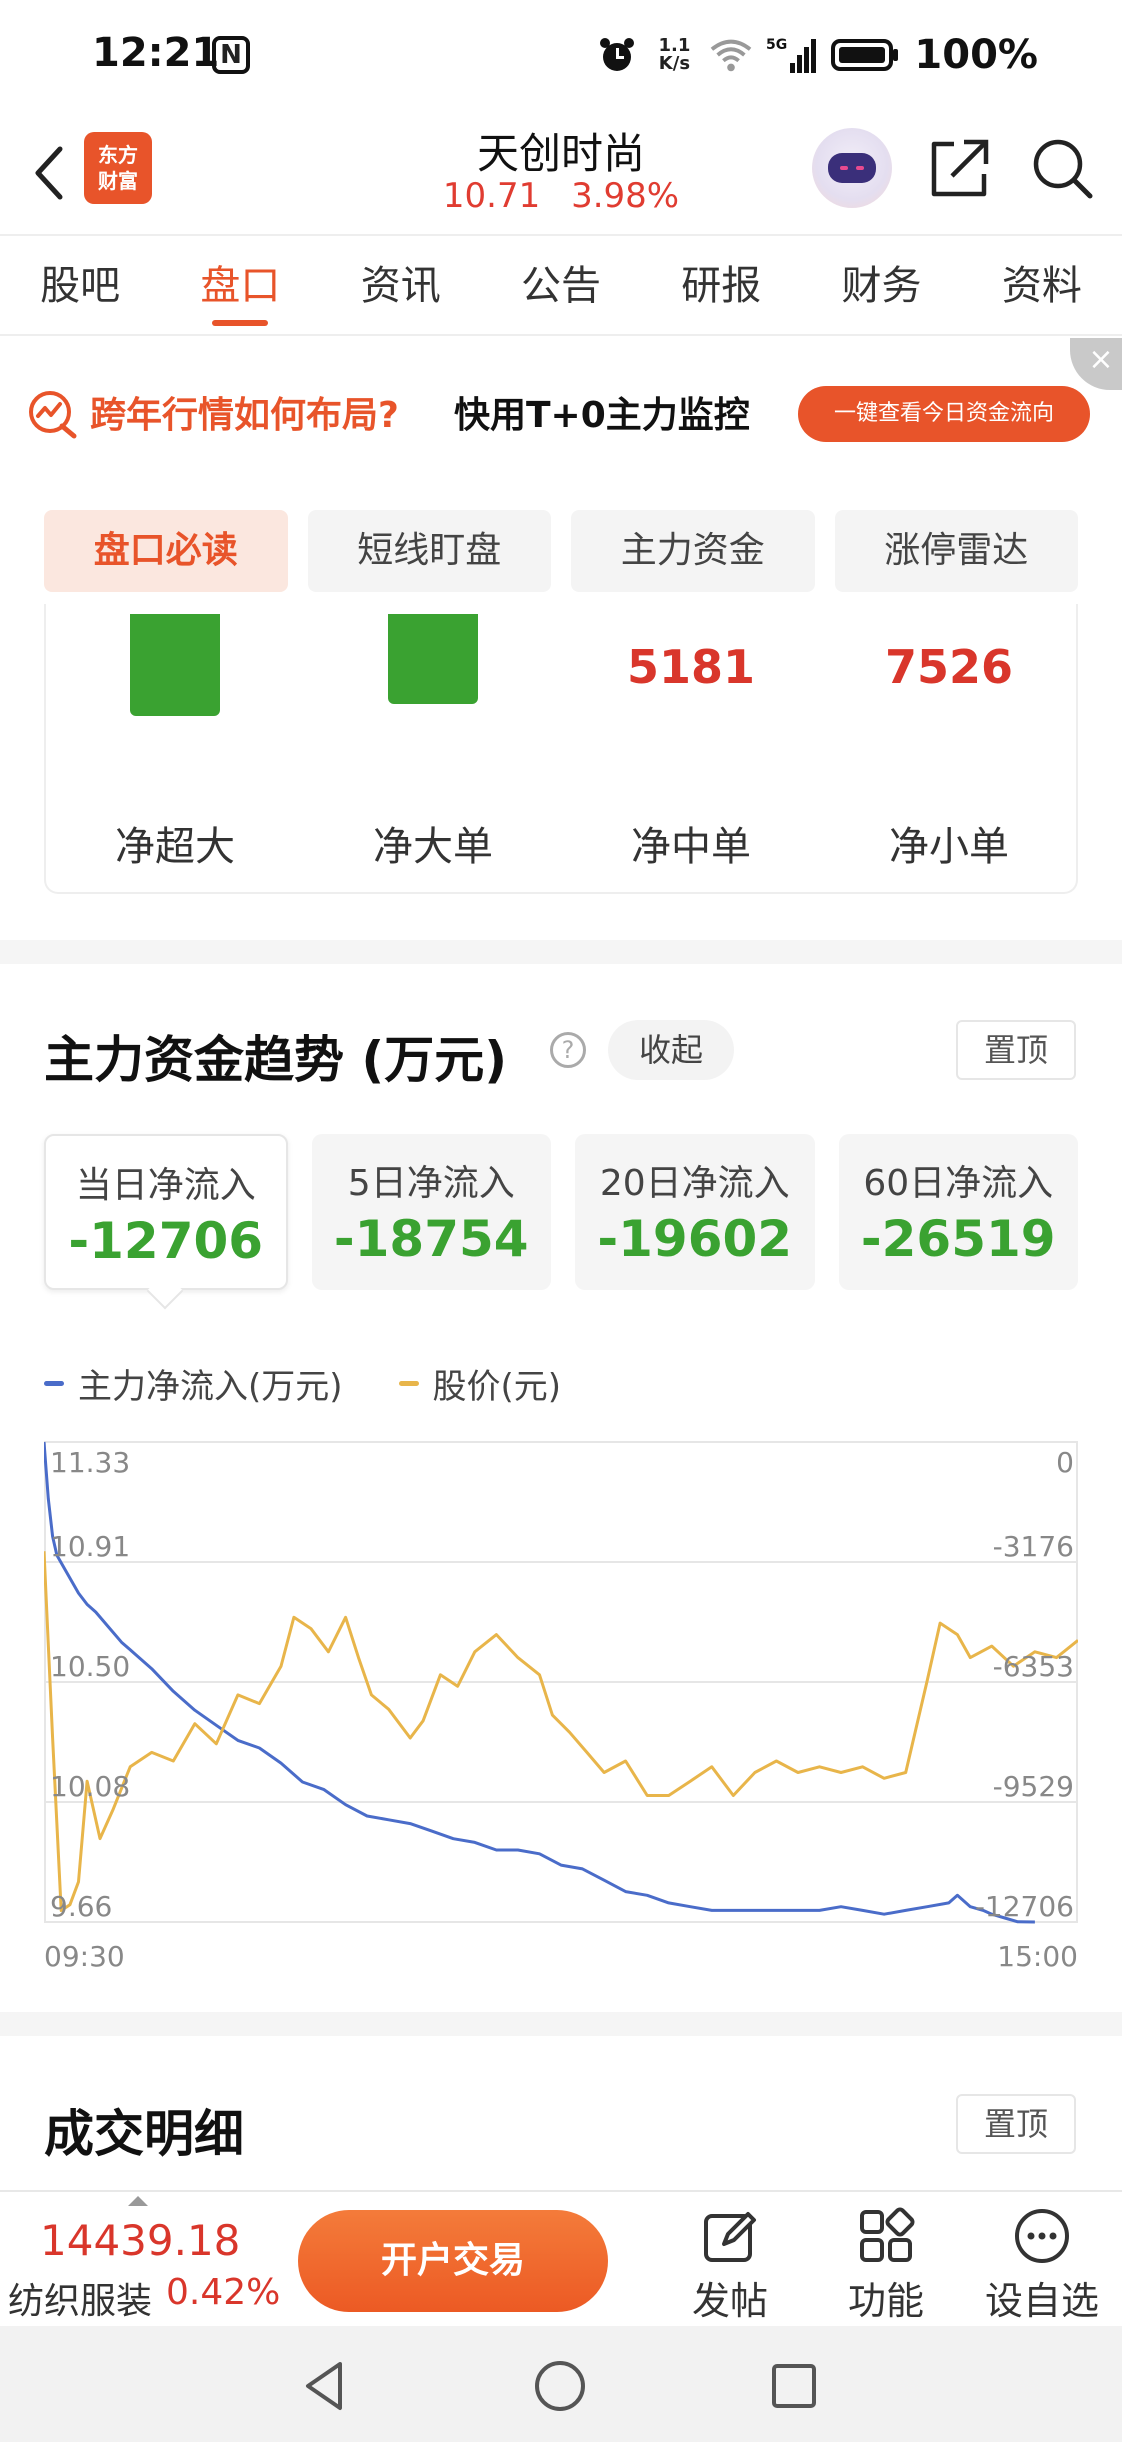  I want to click on vol-bar-super-large, so click(175, 665).